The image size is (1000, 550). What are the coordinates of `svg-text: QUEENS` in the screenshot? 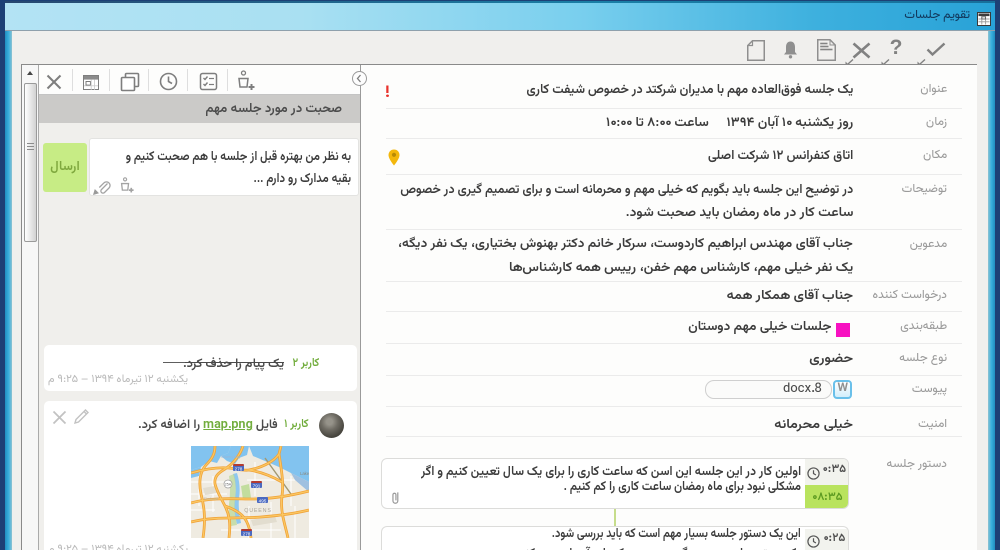 It's located at (258, 511).